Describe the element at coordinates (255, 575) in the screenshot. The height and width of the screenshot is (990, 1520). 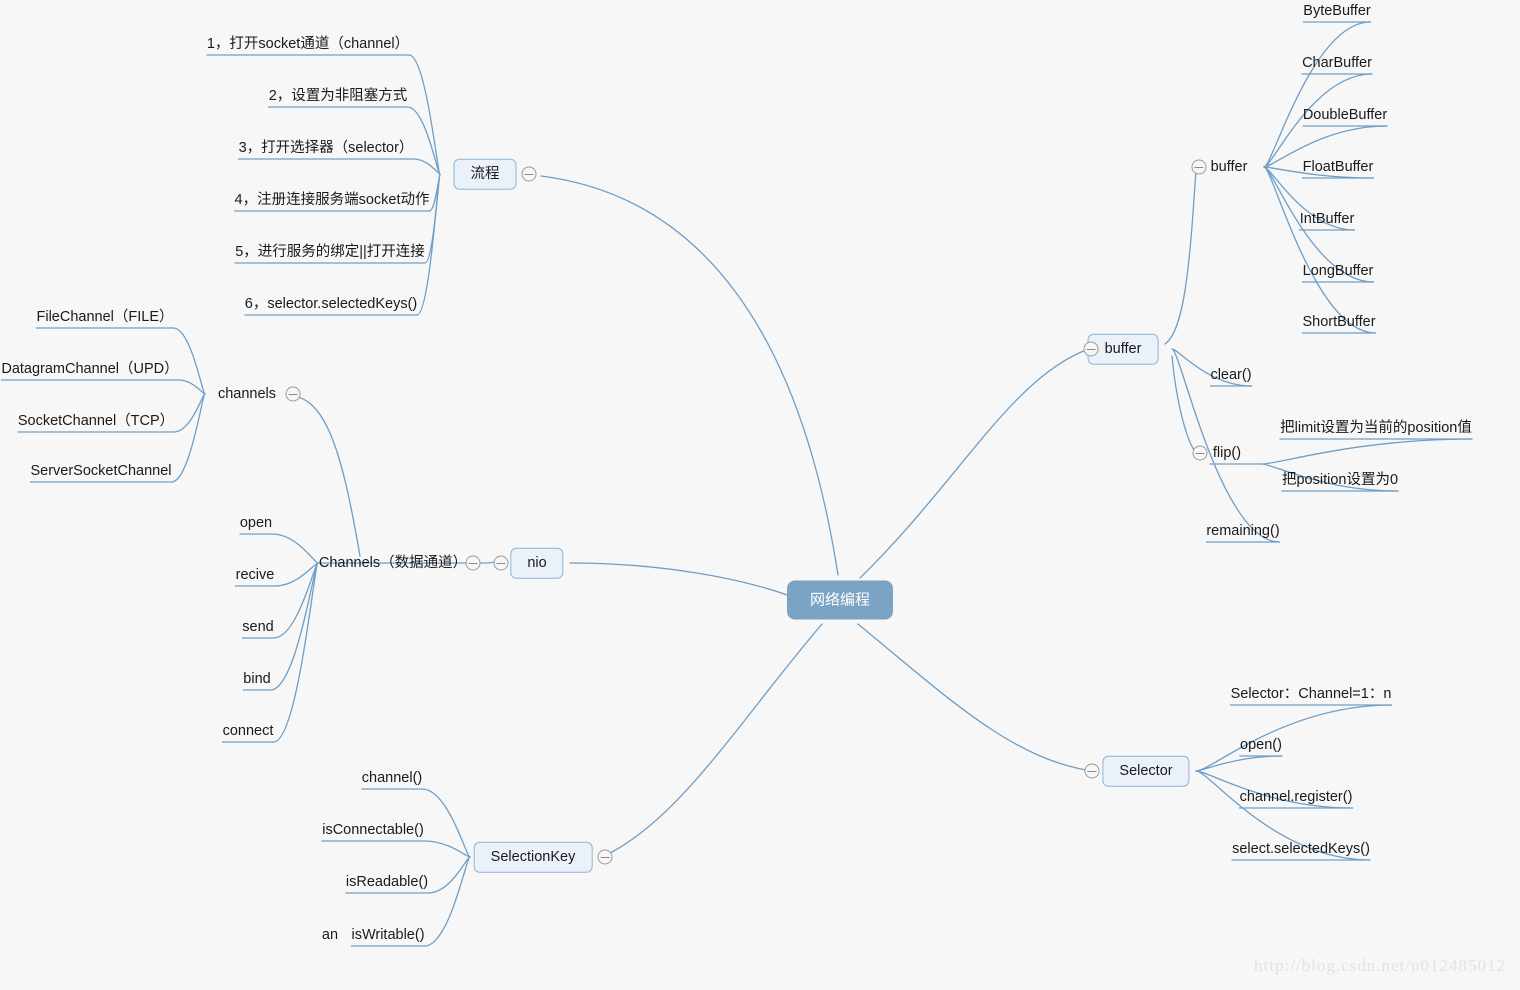
I see `channel-method-1: recive` at that location.